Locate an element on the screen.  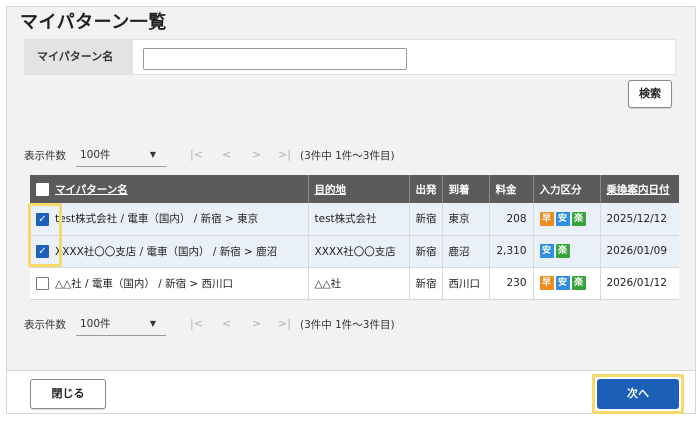
row-pattern-name: test株式会社 / 電車（国内） / 新宿 > 東京 is located at coordinates (157, 219).